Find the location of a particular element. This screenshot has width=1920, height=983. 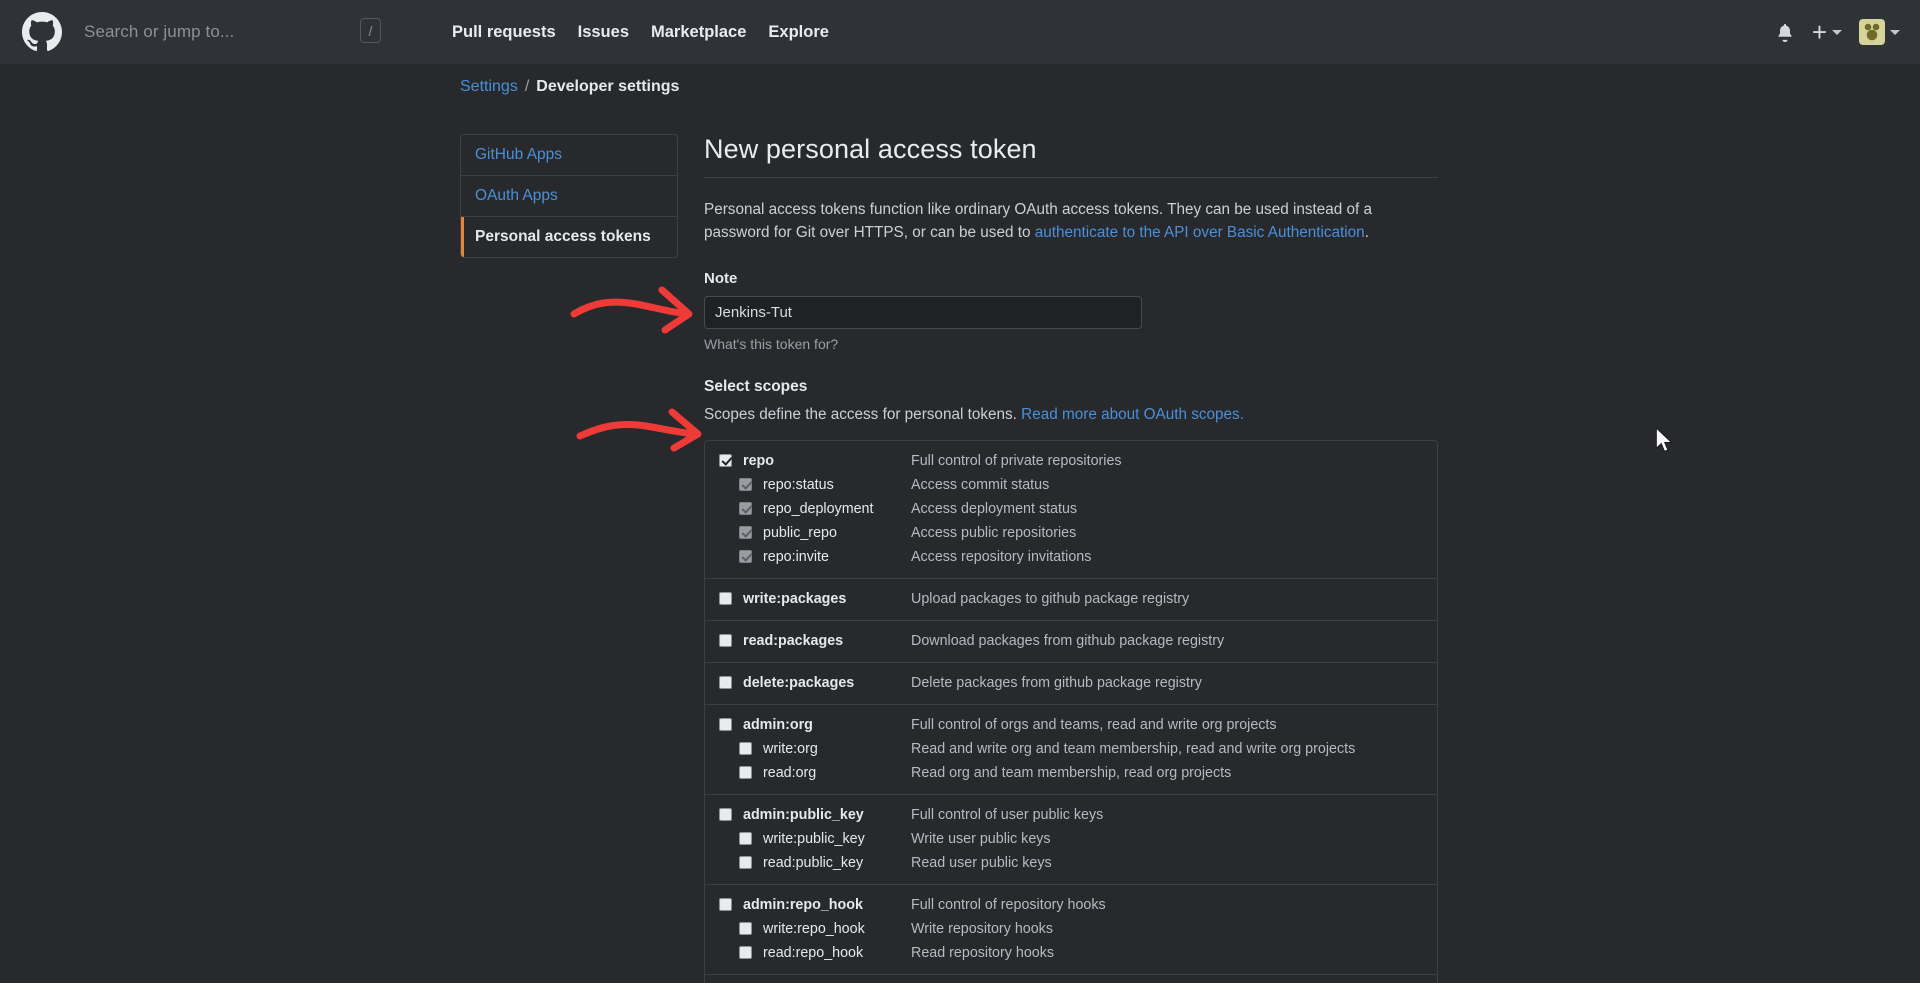

github-mark-icon is located at coordinates (42, 32).